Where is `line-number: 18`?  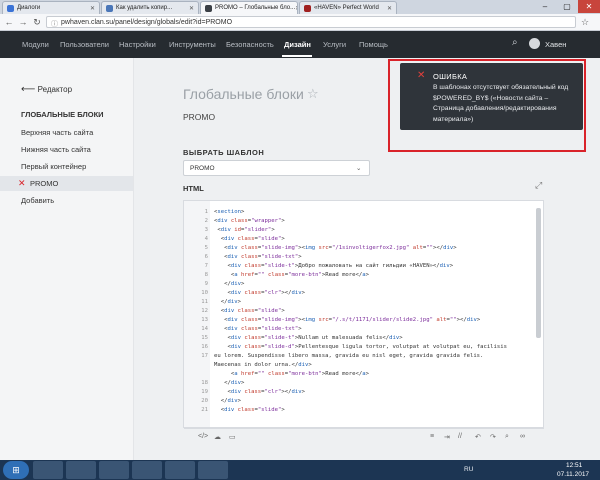
line-number: 18 is located at coordinates (204, 383).